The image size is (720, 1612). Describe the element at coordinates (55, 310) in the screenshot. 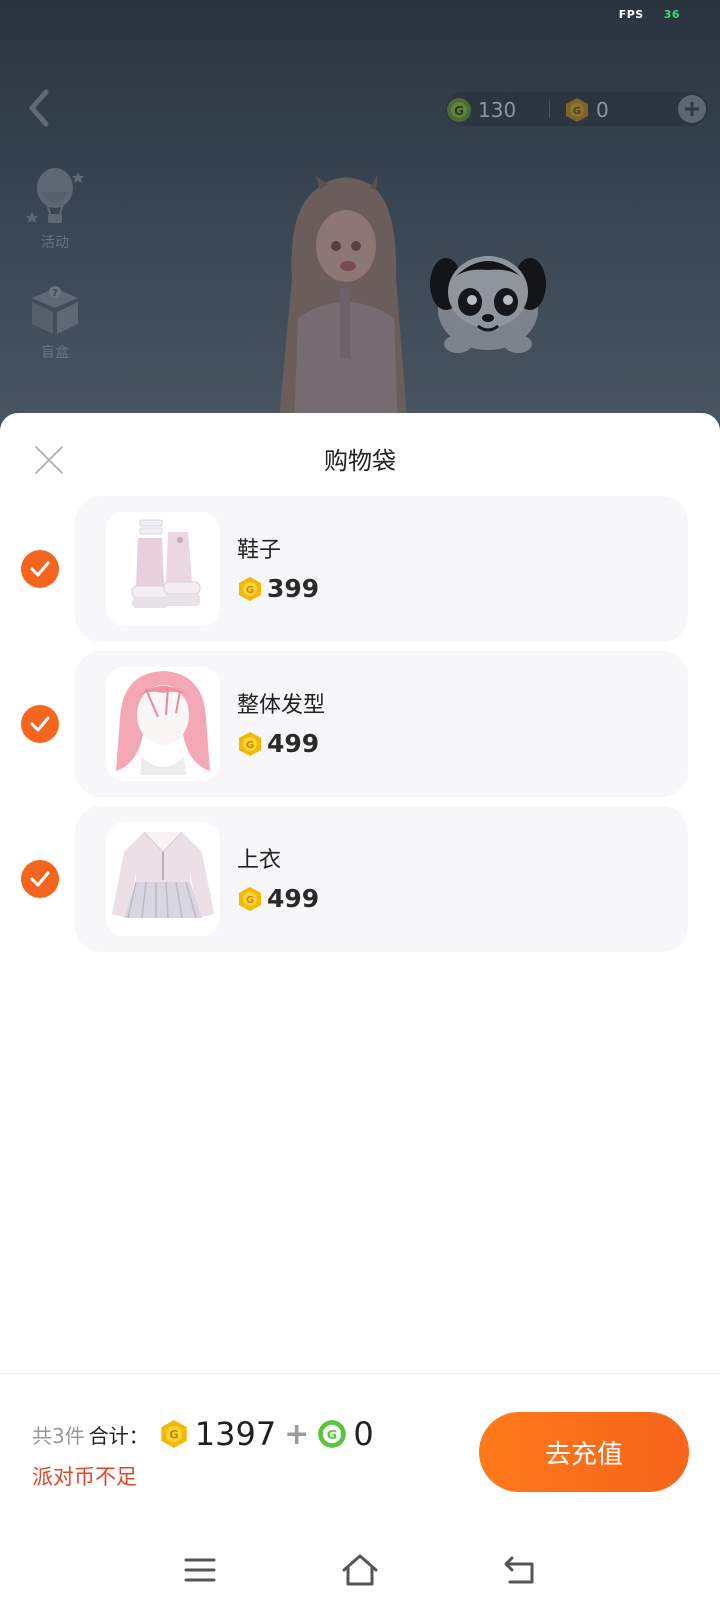

I see `gift-box-icon: ?` at that location.